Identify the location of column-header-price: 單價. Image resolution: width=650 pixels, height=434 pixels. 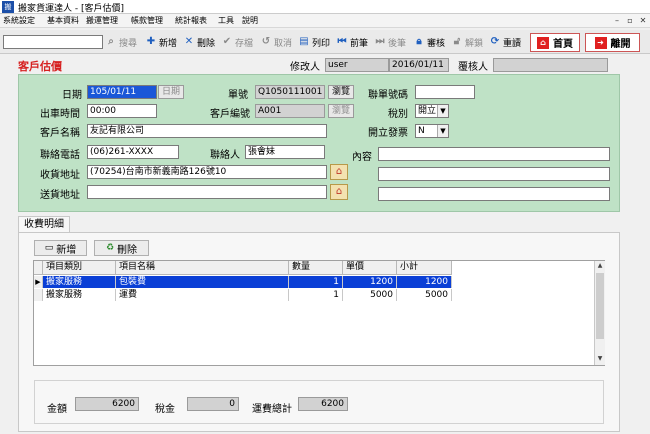
(370, 268).